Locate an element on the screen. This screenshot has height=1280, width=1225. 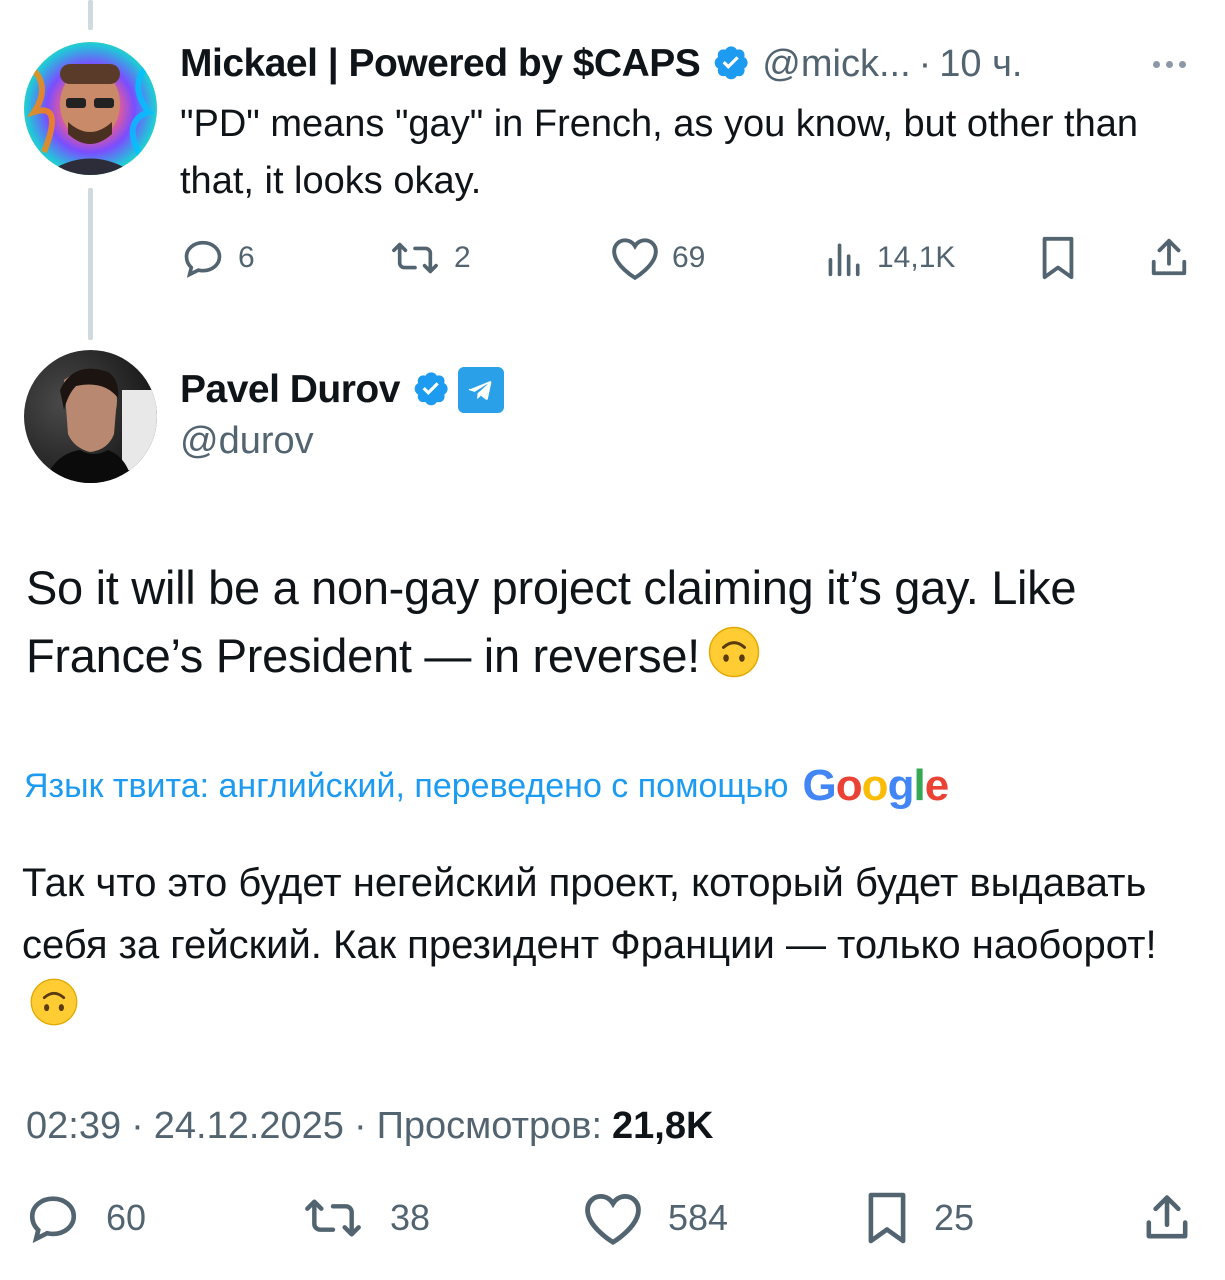
like-count: 69 is located at coordinates (689, 257).